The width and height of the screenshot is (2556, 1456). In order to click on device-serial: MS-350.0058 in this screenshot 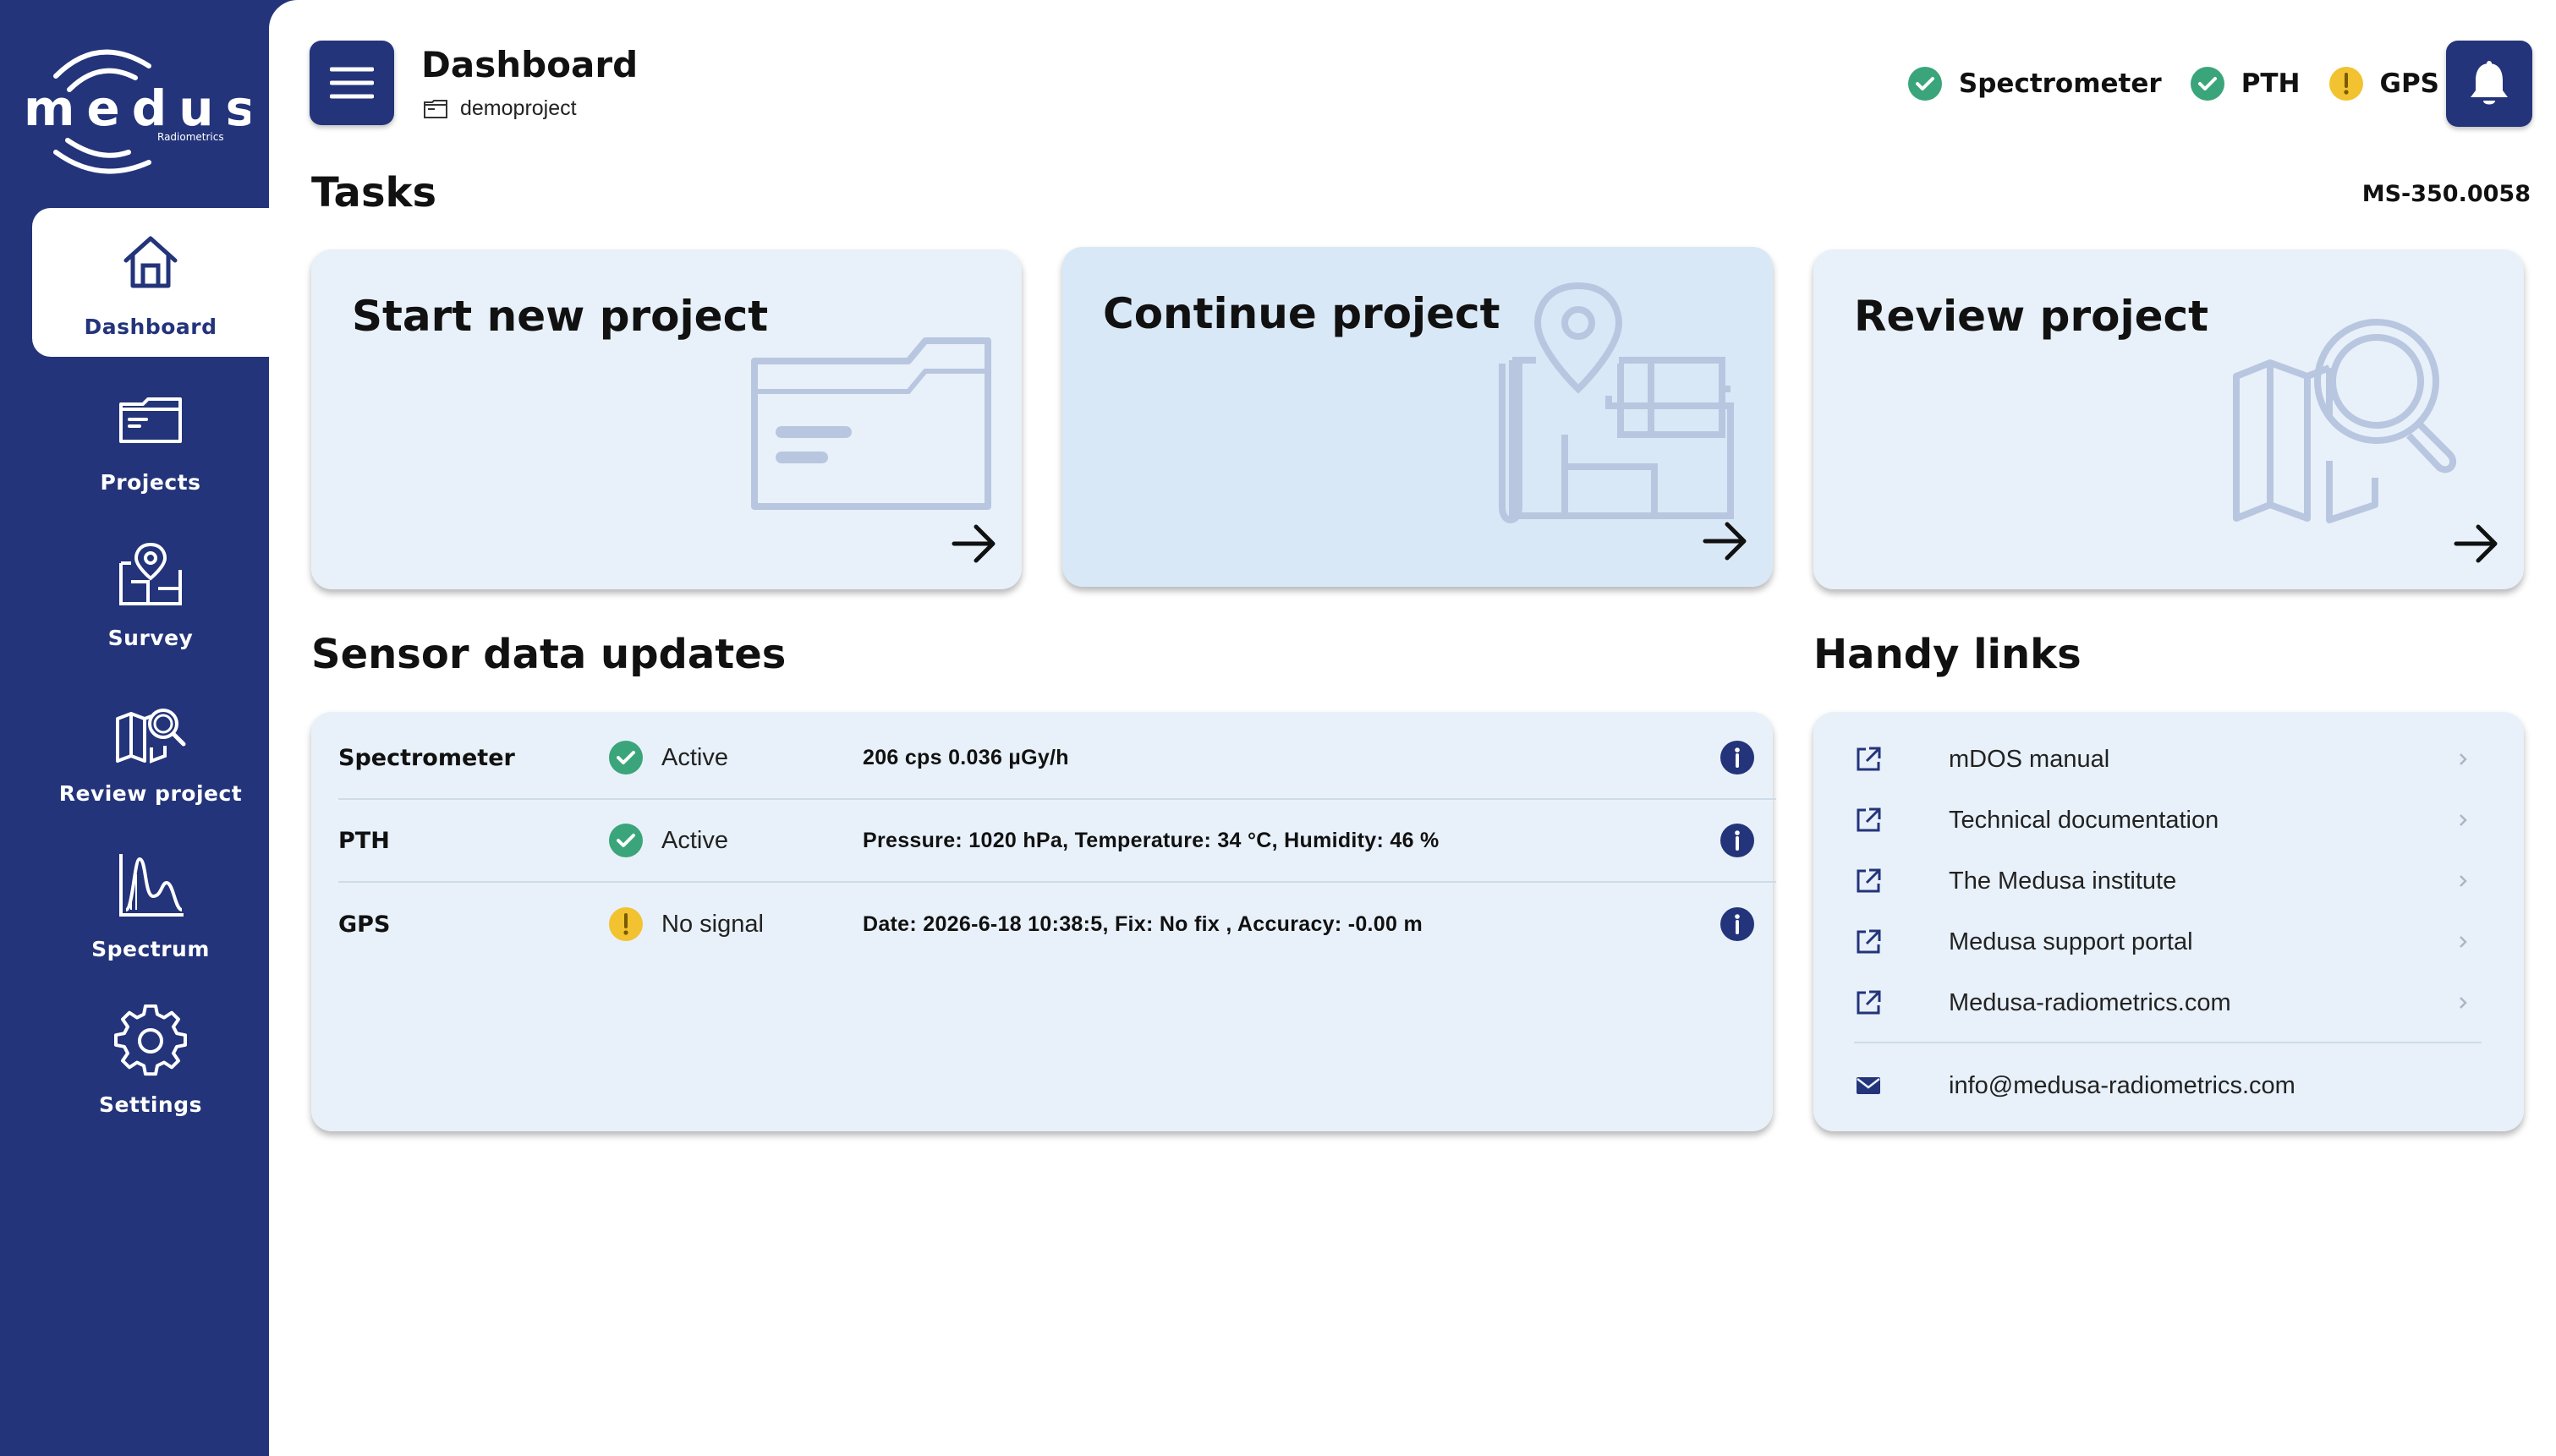, I will do `click(2446, 194)`.